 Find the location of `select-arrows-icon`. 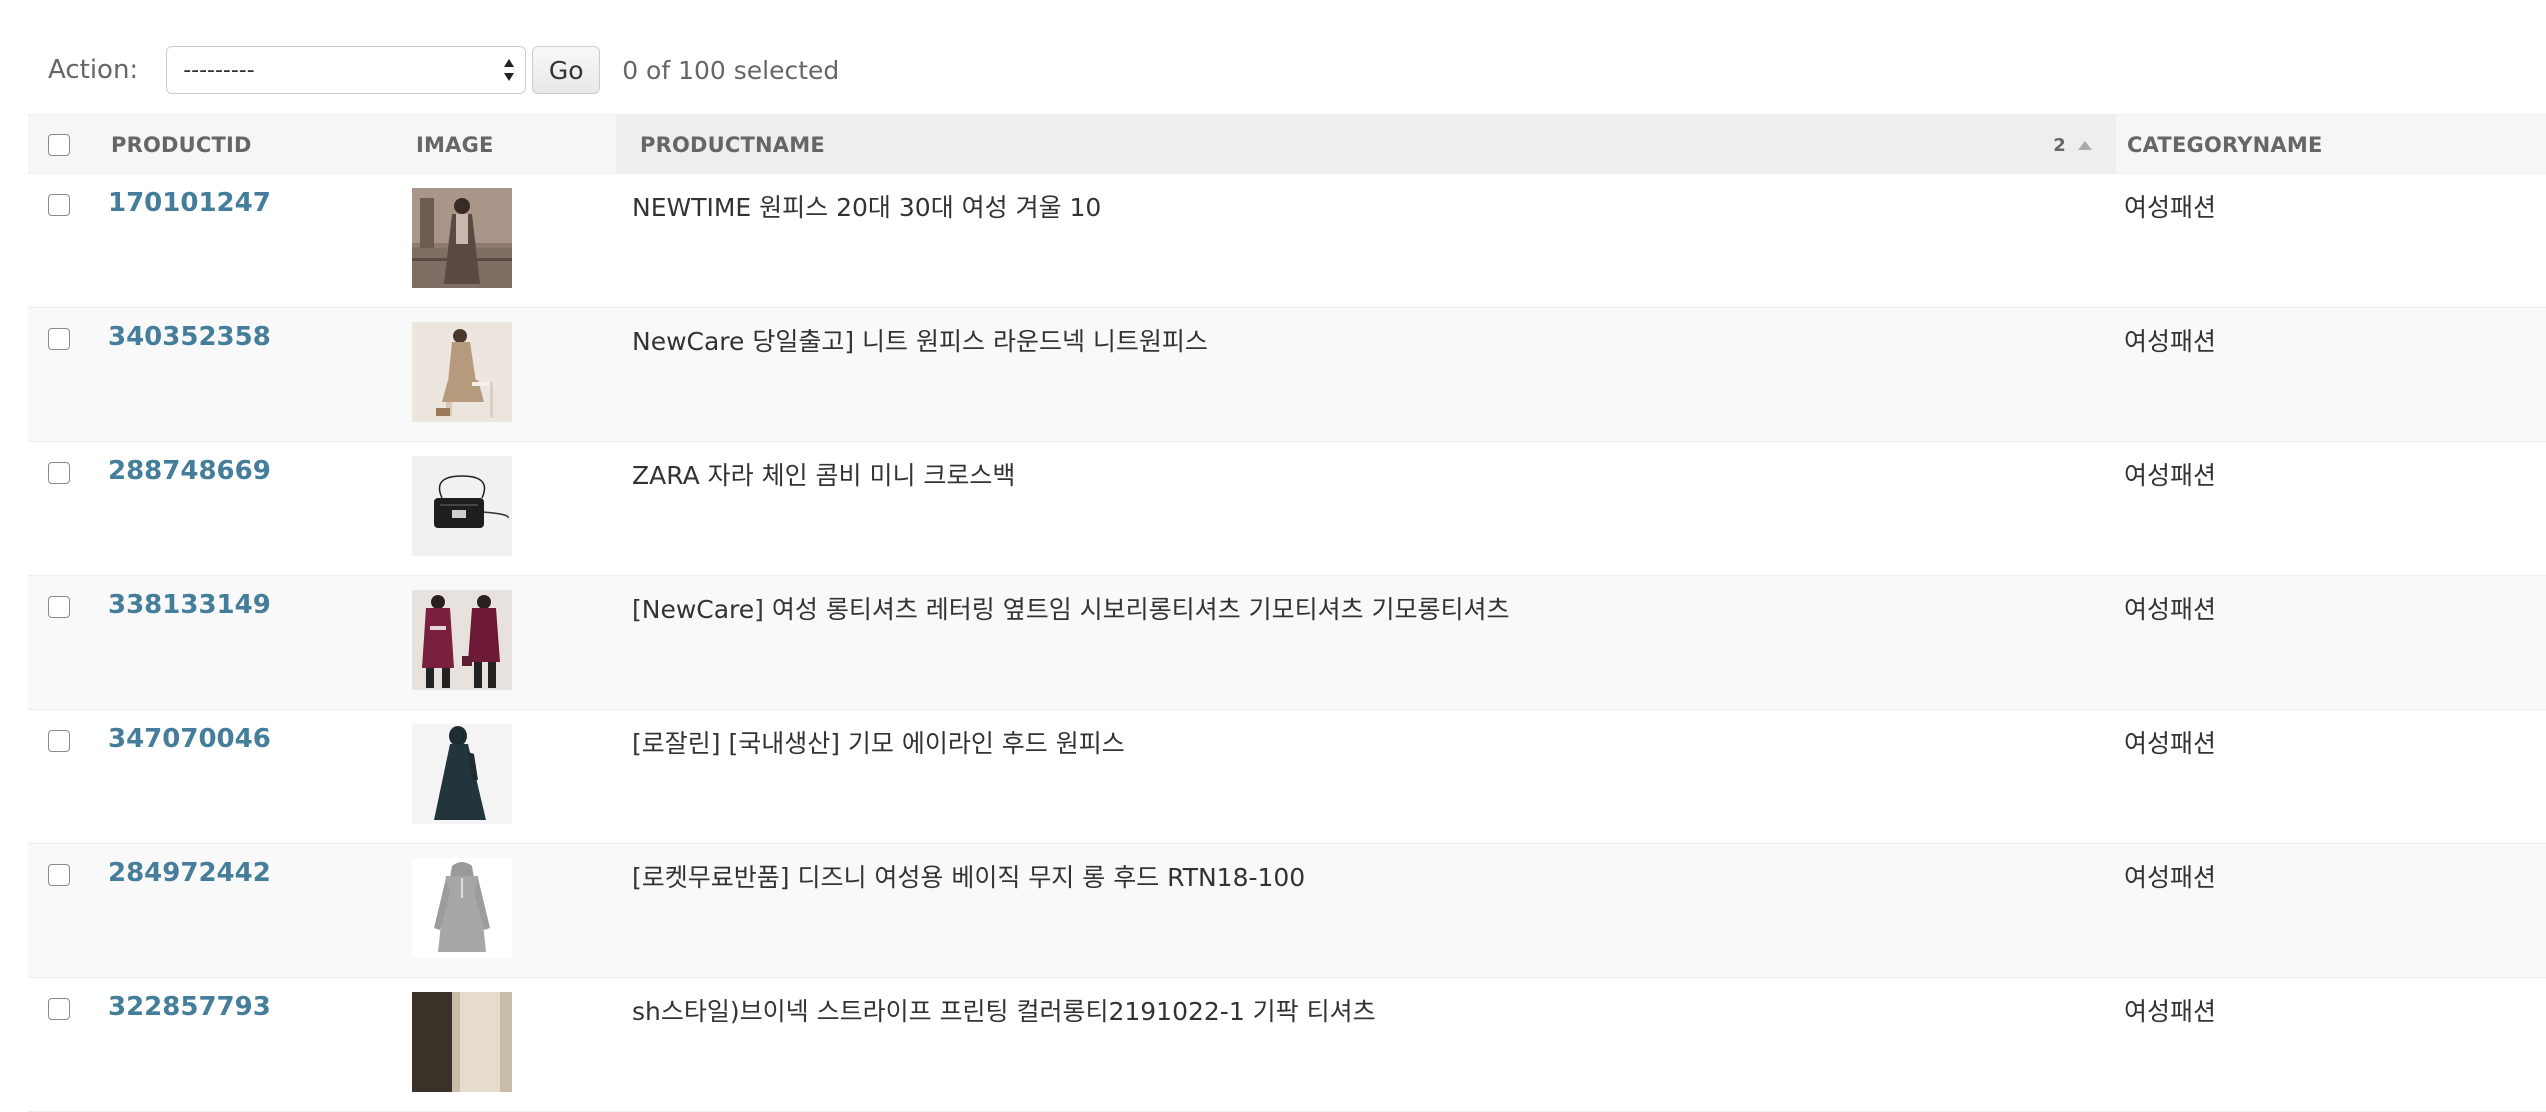

select-arrows-icon is located at coordinates (509, 70).